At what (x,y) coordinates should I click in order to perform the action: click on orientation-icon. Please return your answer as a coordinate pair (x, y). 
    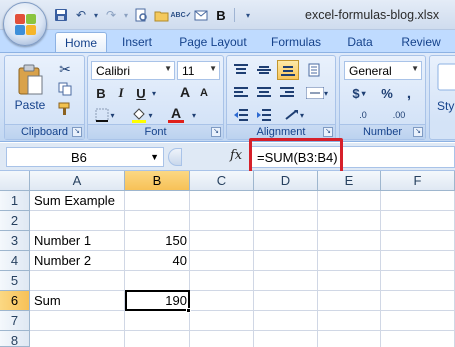
    Looking at the image, I should click on (314, 70).